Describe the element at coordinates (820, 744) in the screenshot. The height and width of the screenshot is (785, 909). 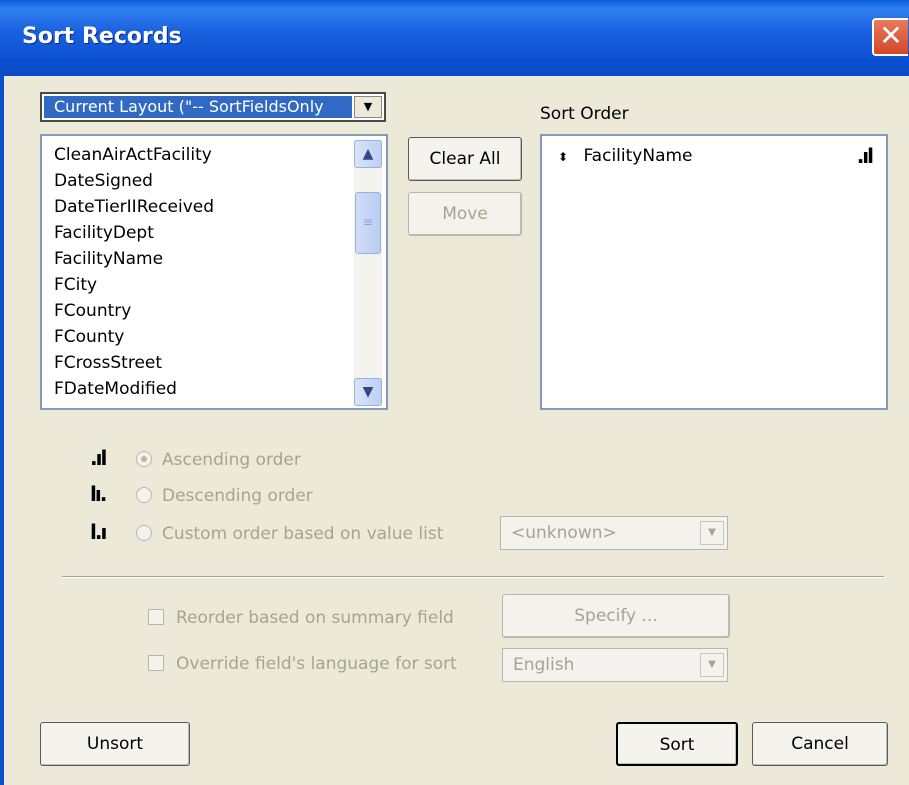
I see `cancel-button: Cancel` at that location.